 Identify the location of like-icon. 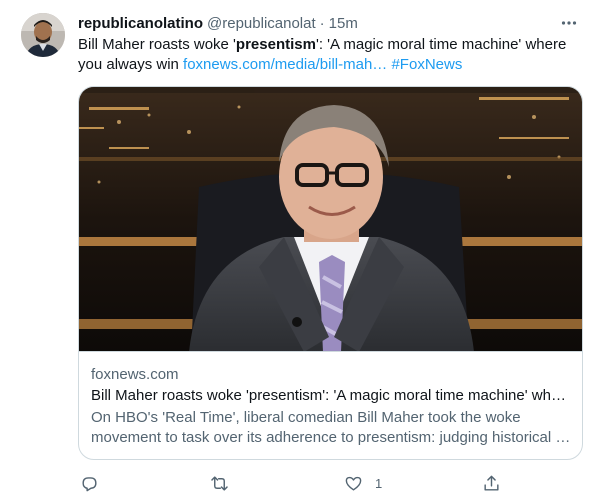
(353, 483).